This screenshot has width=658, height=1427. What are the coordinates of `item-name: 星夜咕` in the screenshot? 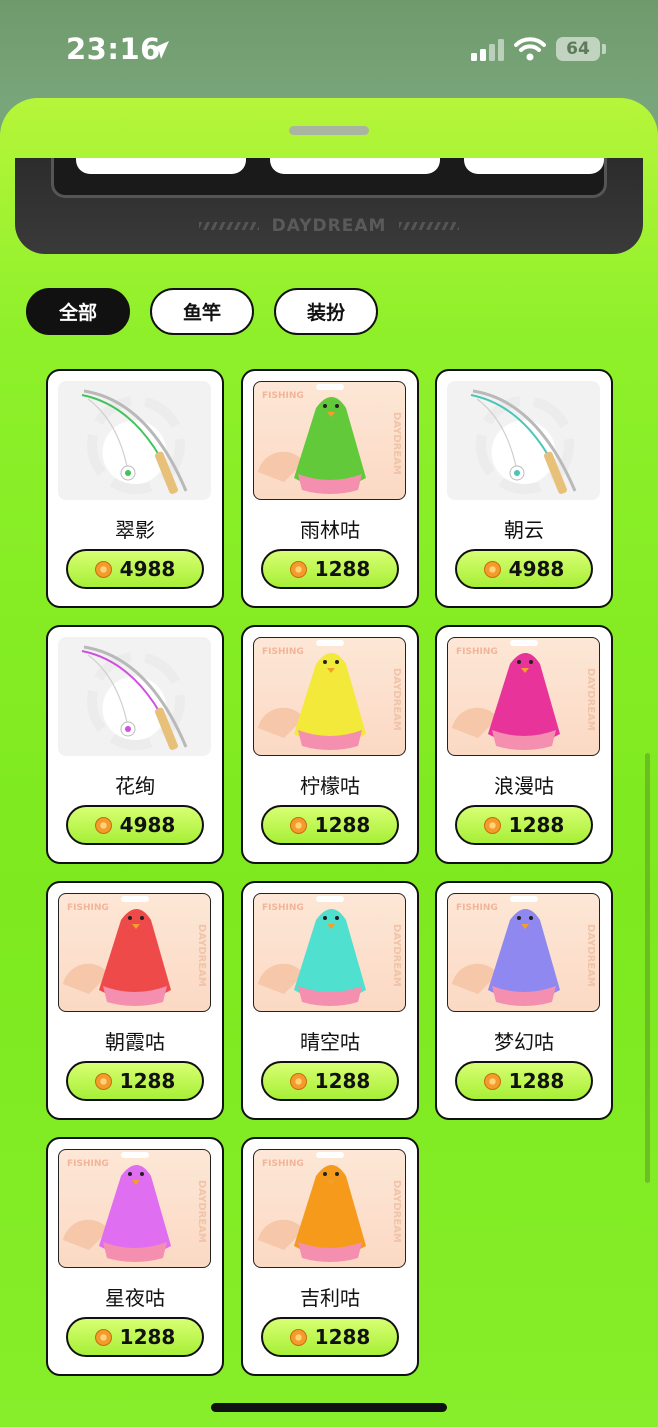 It's located at (135, 1298).